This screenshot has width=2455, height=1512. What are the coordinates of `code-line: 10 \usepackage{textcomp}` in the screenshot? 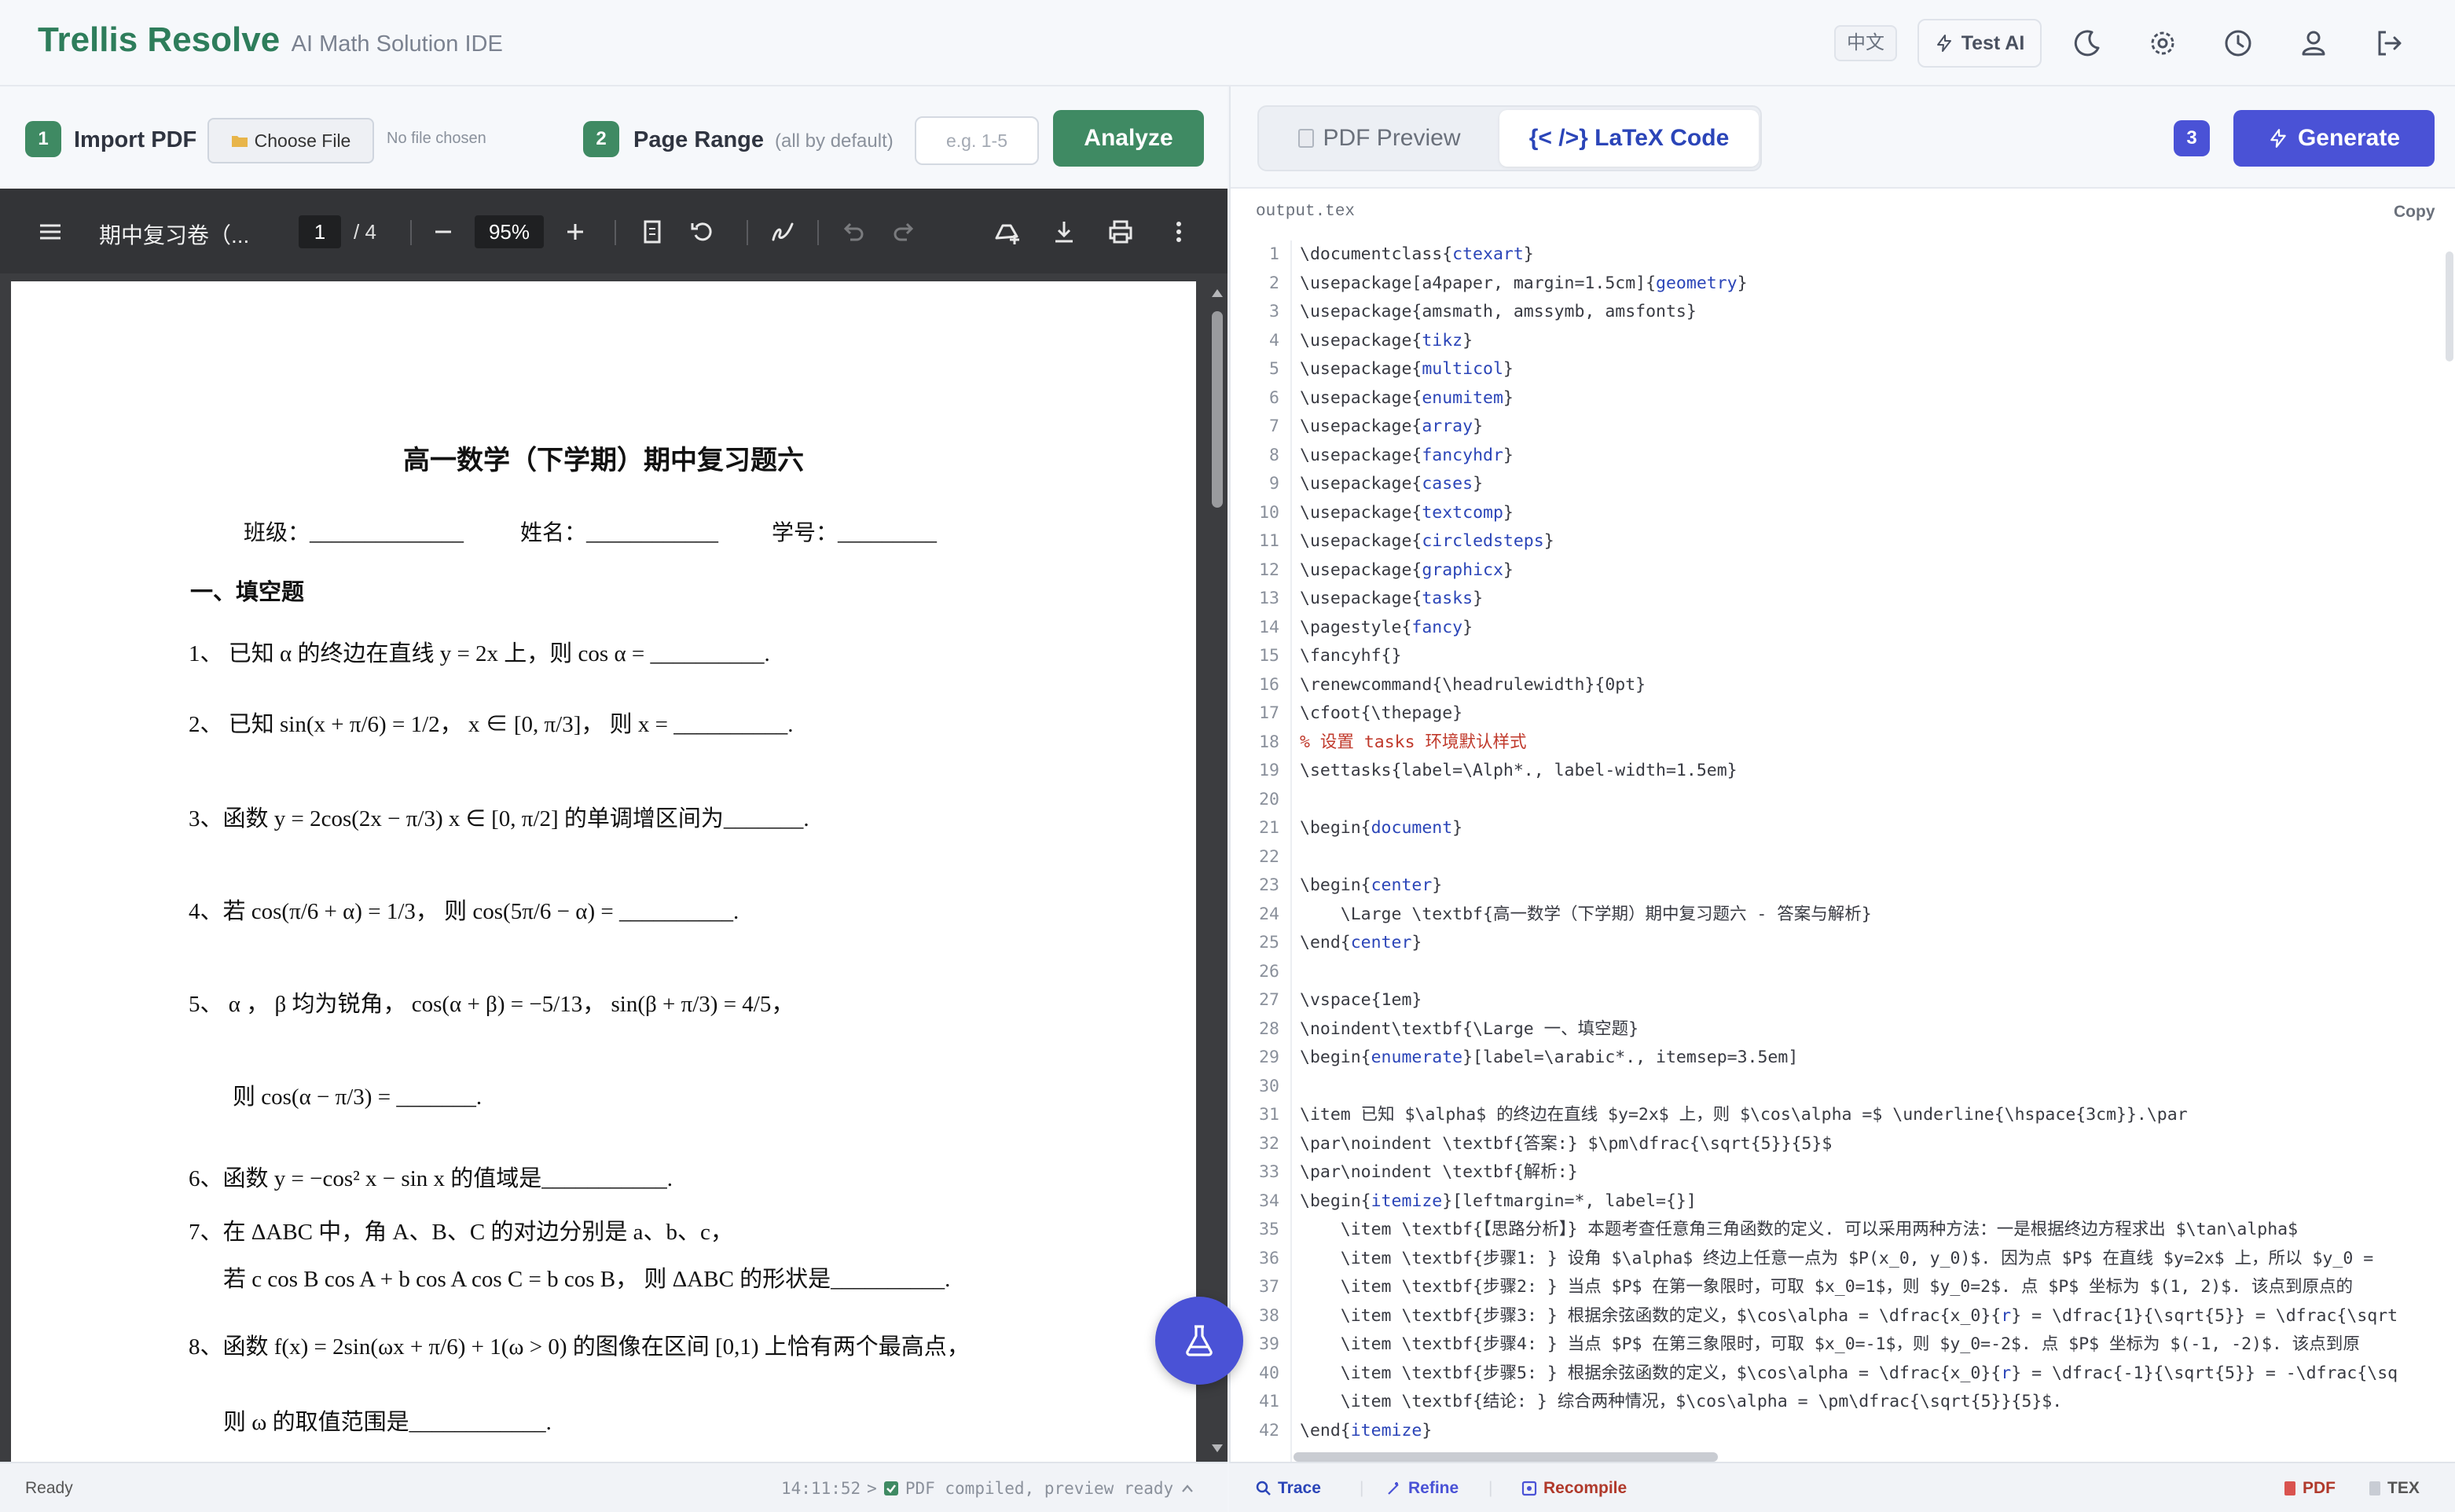 It's located at (1843, 513).